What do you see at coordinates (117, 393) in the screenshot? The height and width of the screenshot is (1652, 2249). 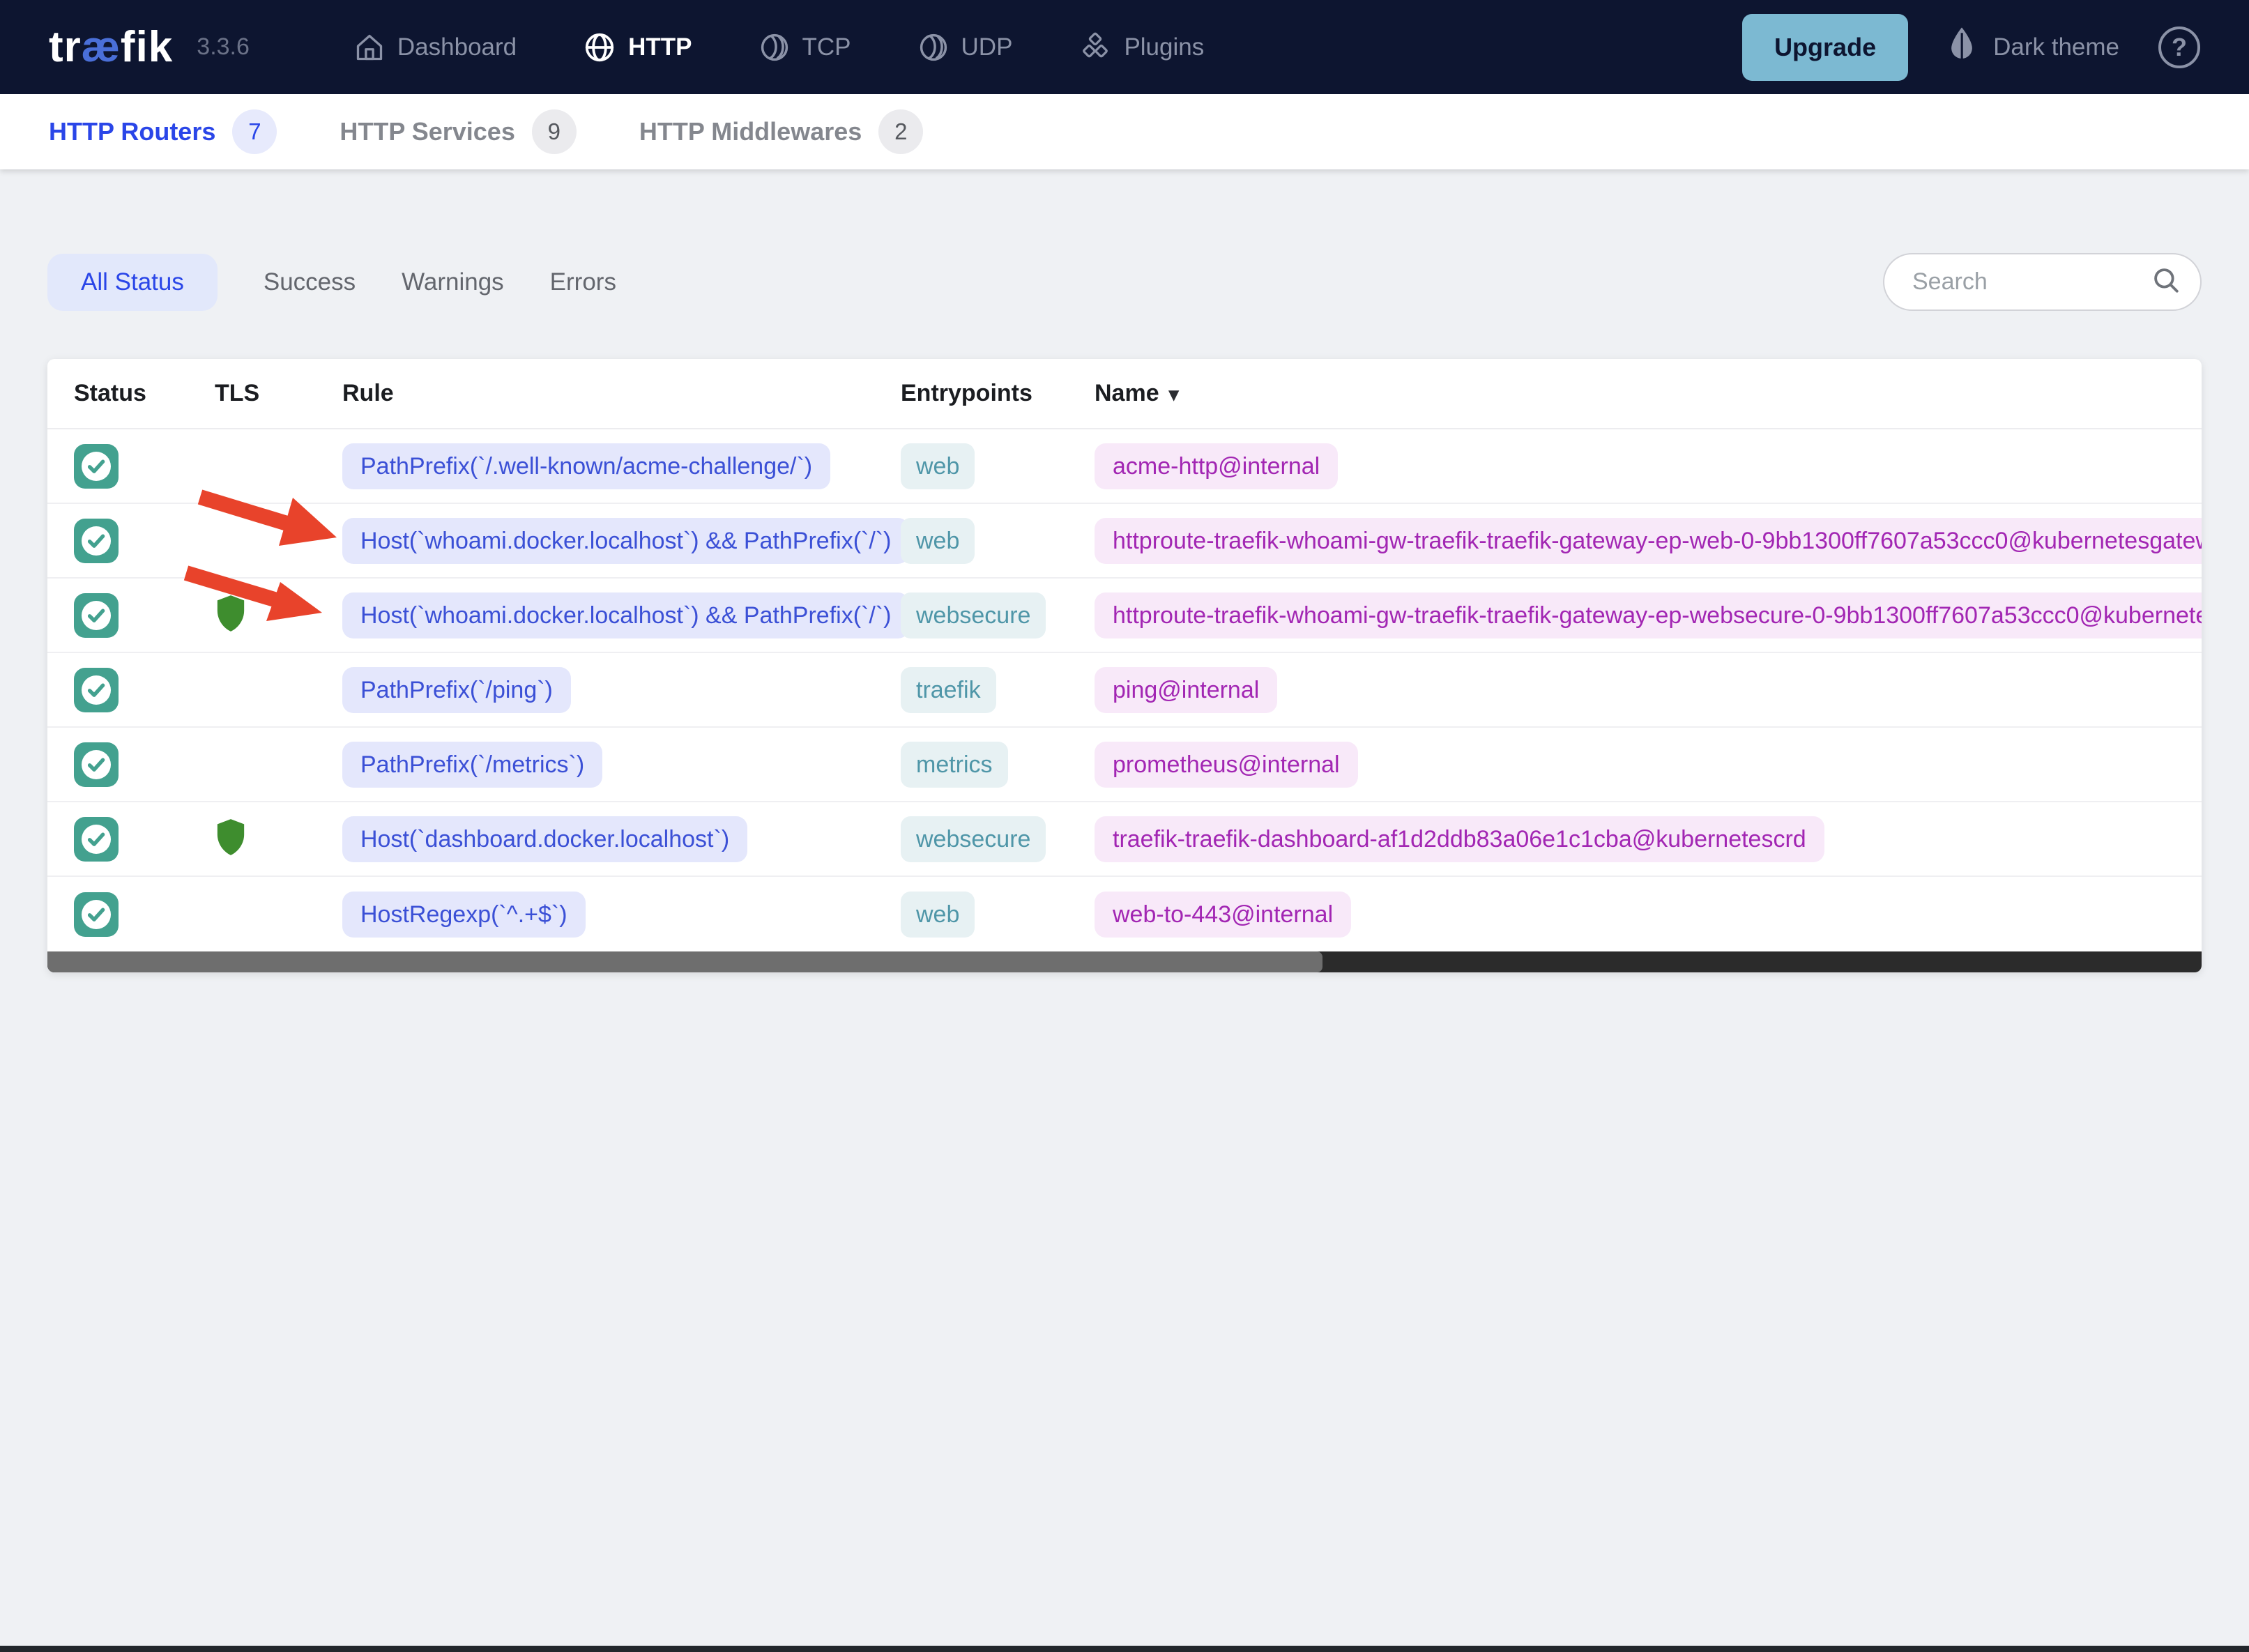 I see `column-header-status: Status` at bounding box center [117, 393].